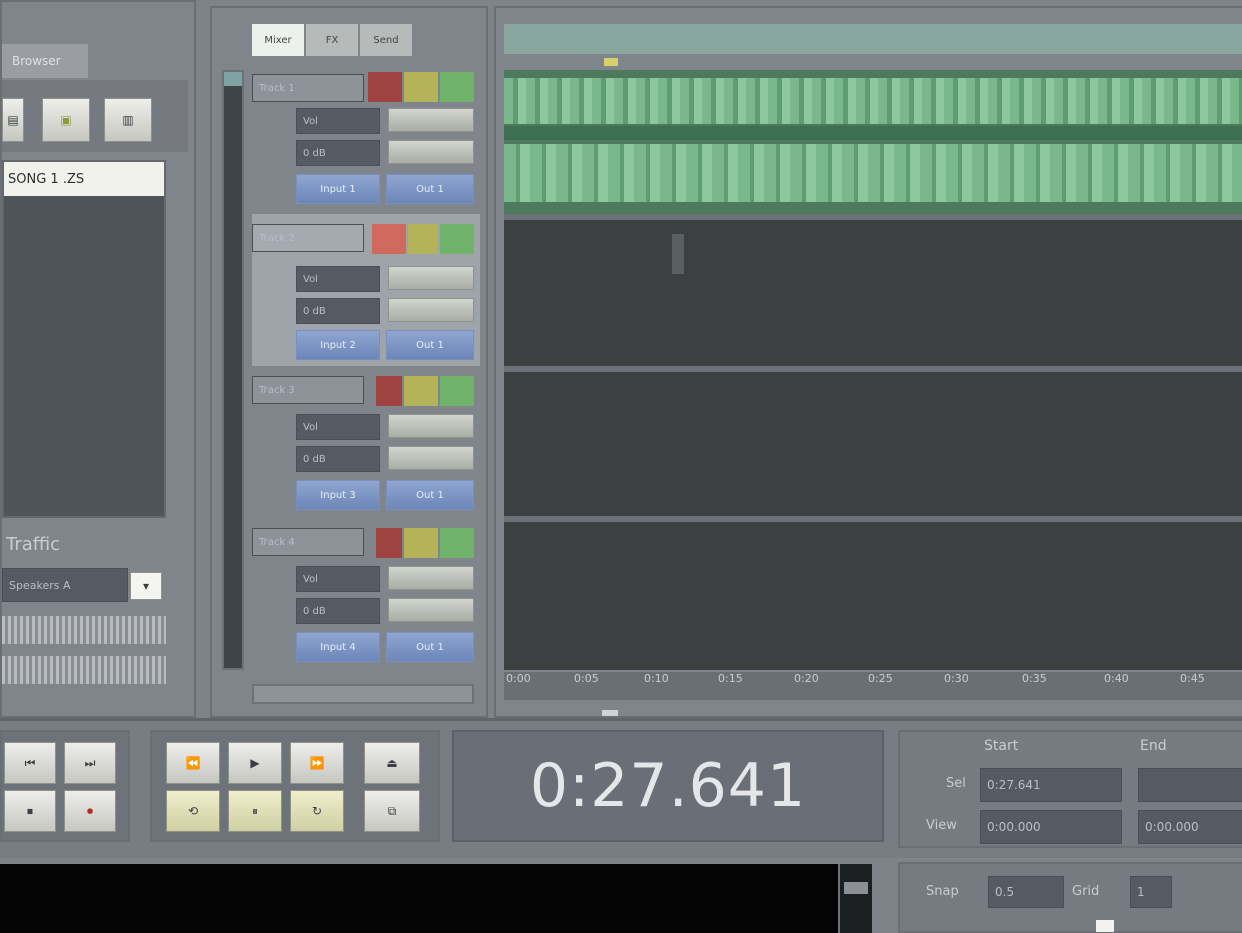 The width and height of the screenshot is (1242, 933). I want to click on output-select: Speakers A, so click(65, 585).